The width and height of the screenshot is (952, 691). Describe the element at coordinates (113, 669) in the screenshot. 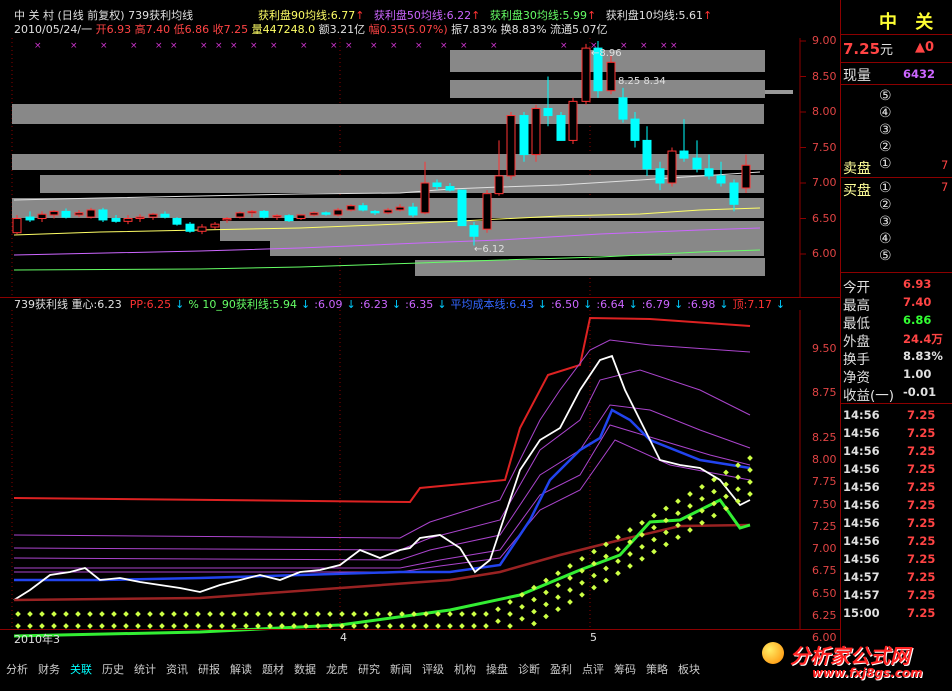

I see `tab-3: 历史` at that location.